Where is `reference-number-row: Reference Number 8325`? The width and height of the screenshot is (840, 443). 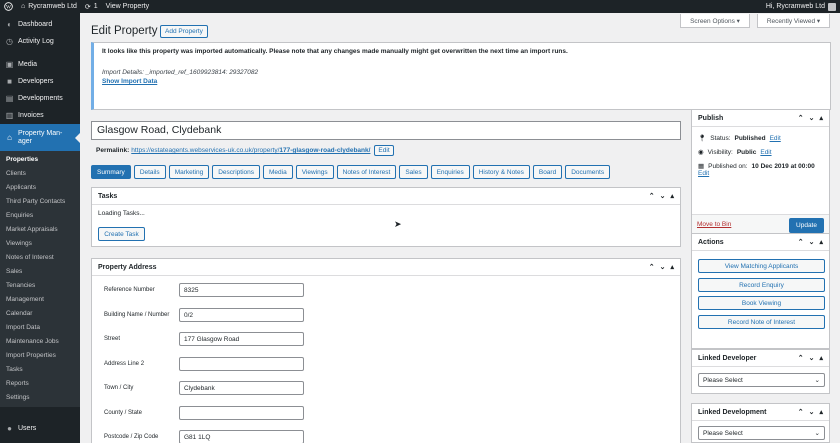
reference-number-row: Reference Number 8325 is located at coordinates (204, 290).